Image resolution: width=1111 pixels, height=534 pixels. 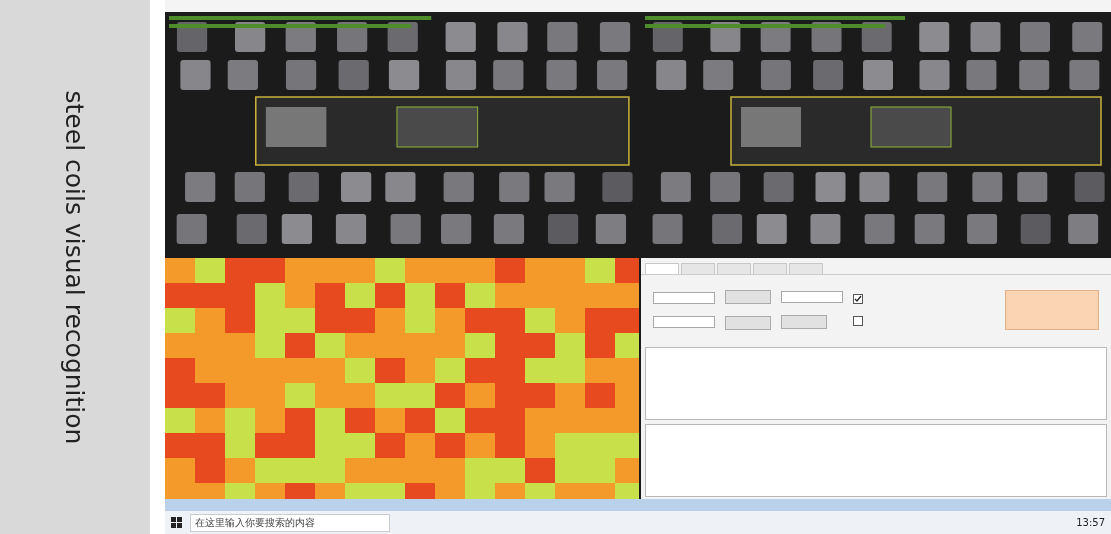 What do you see at coordinates (290, 522) in the screenshot?
I see `search-field: 在这里输入你要搜索的内容` at bounding box center [290, 522].